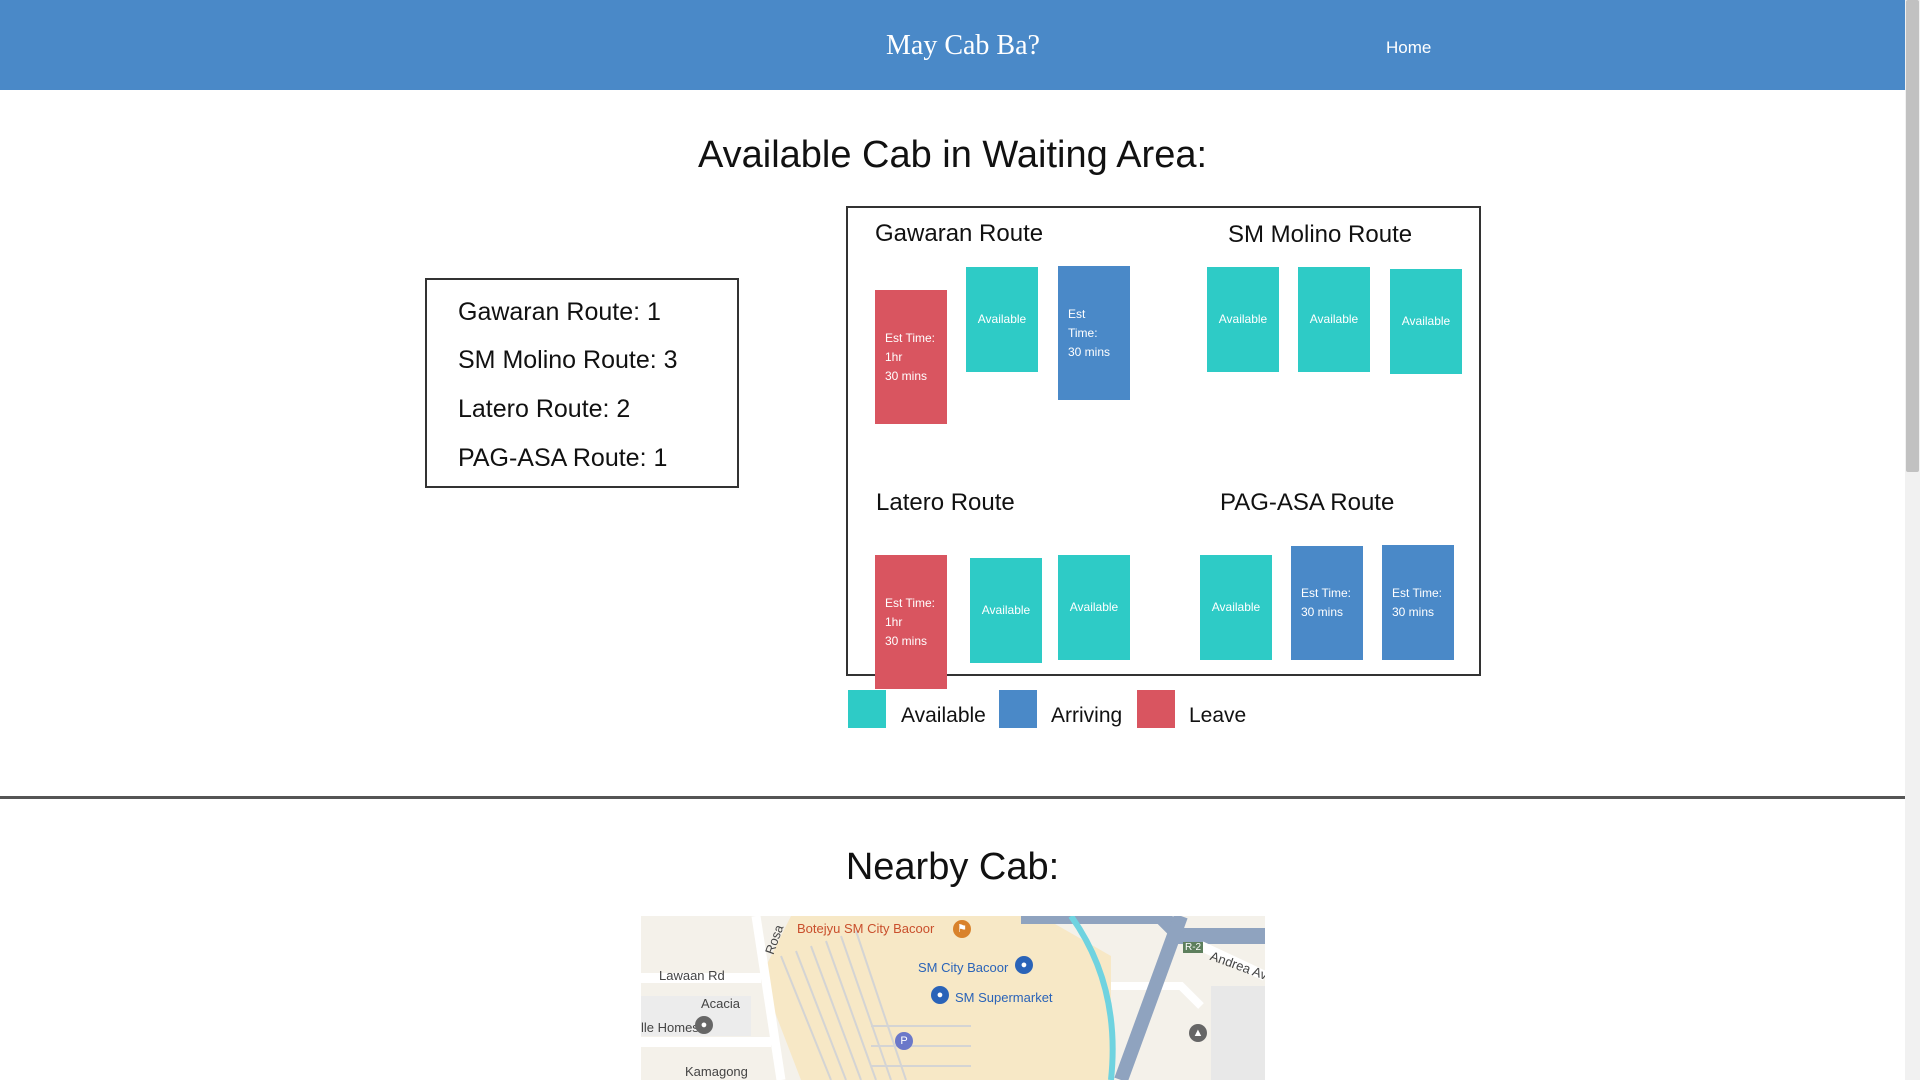 The image size is (1920, 1080). What do you see at coordinates (544, 409) in the screenshot?
I see `summary-latero: Latero Route: 2` at bounding box center [544, 409].